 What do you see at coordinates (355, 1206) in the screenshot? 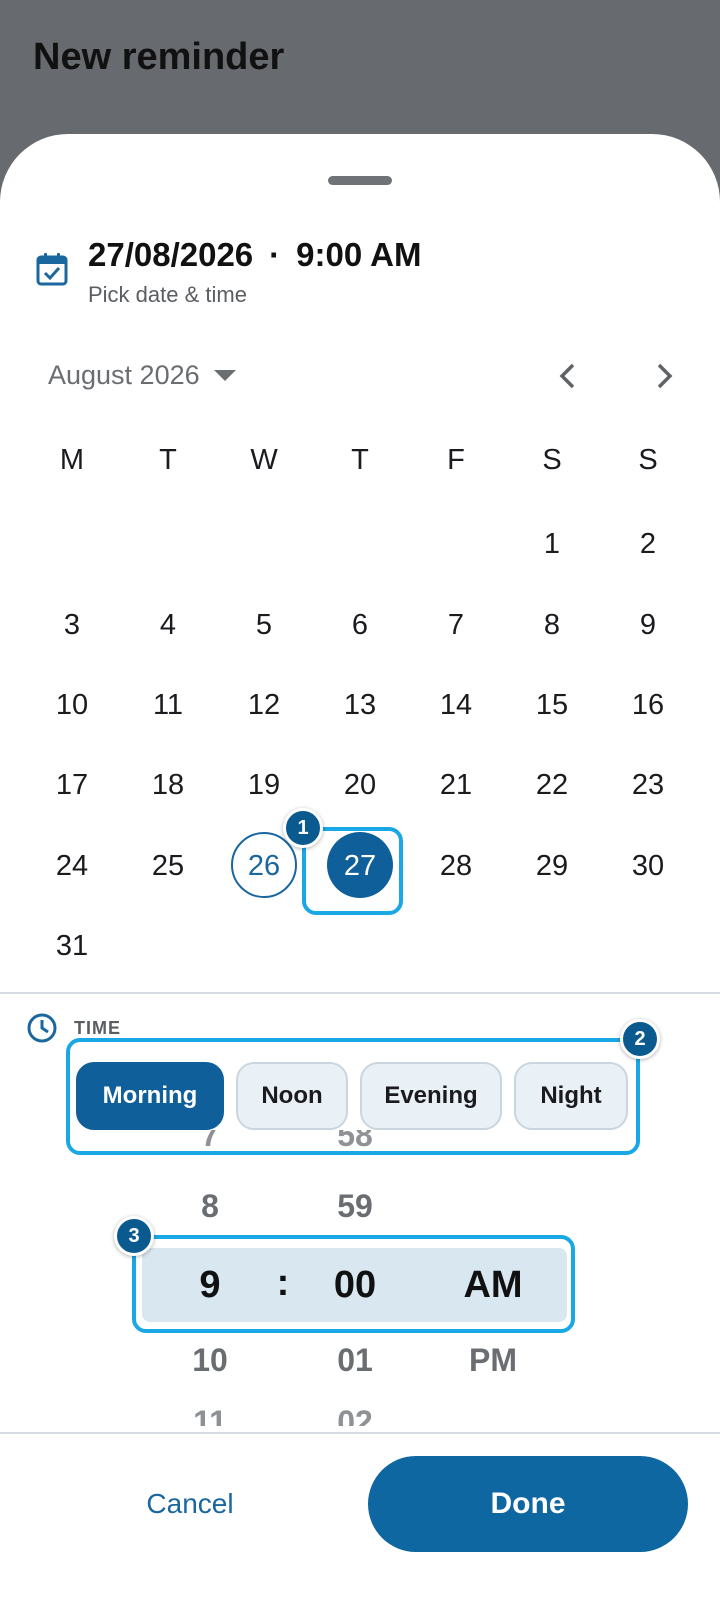
I see `minute-option: 59` at bounding box center [355, 1206].